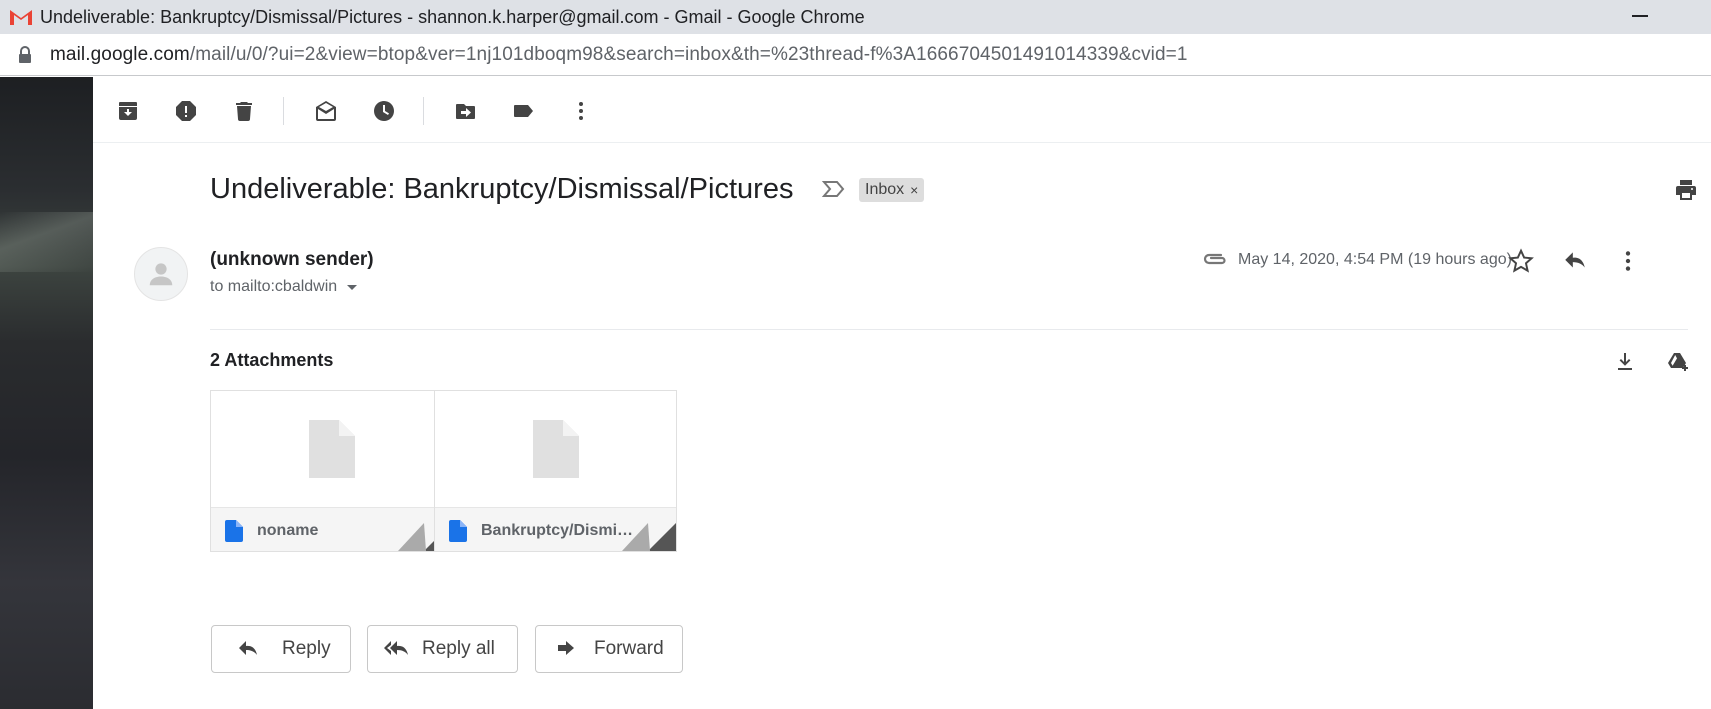 The height and width of the screenshot is (709, 1711). What do you see at coordinates (21, 17) in the screenshot?
I see `gmail-logo-icon` at bounding box center [21, 17].